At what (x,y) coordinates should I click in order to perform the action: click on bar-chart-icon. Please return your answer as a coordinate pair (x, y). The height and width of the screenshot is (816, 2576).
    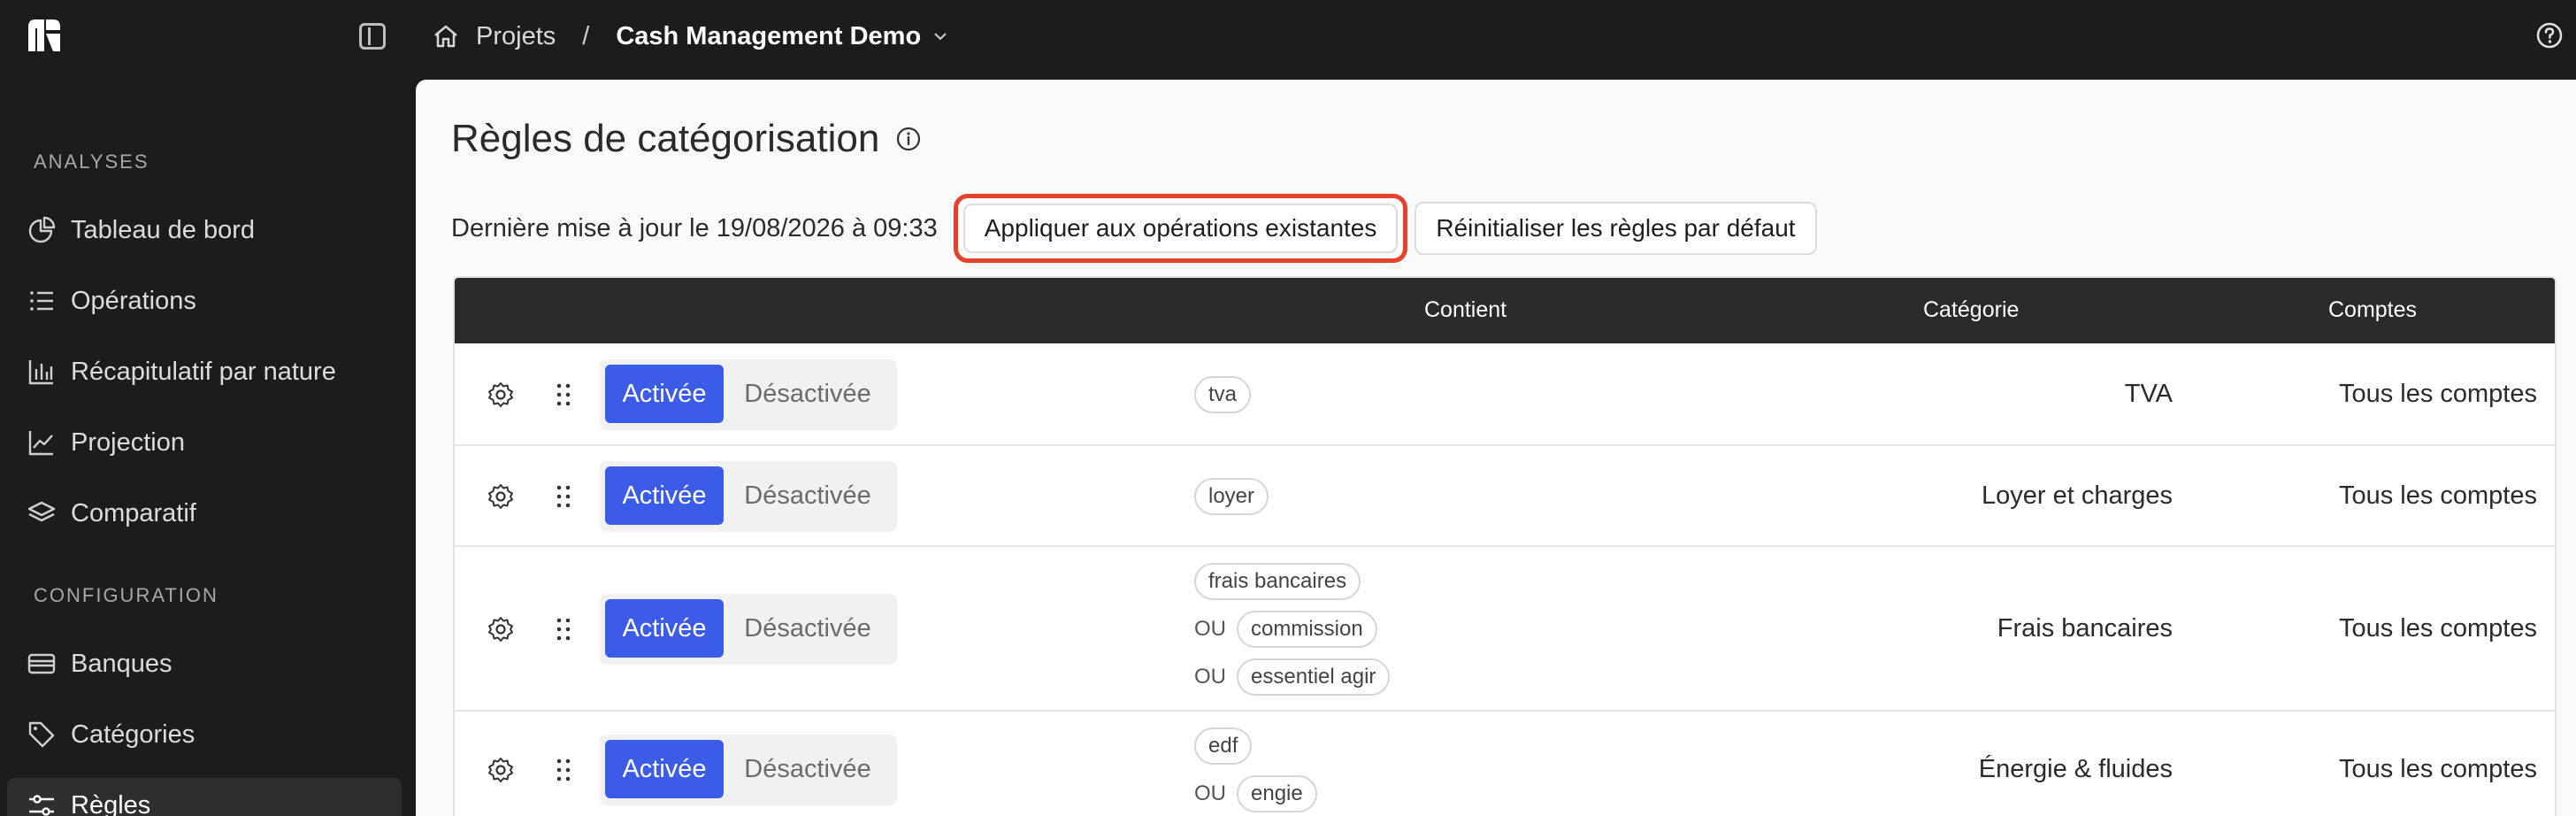
    Looking at the image, I should click on (40, 372).